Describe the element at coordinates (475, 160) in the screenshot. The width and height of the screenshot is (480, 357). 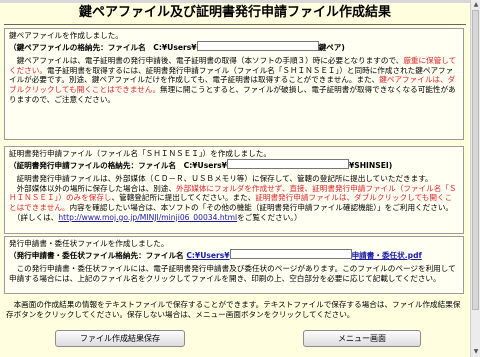
I see `scroll-thumb` at that location.